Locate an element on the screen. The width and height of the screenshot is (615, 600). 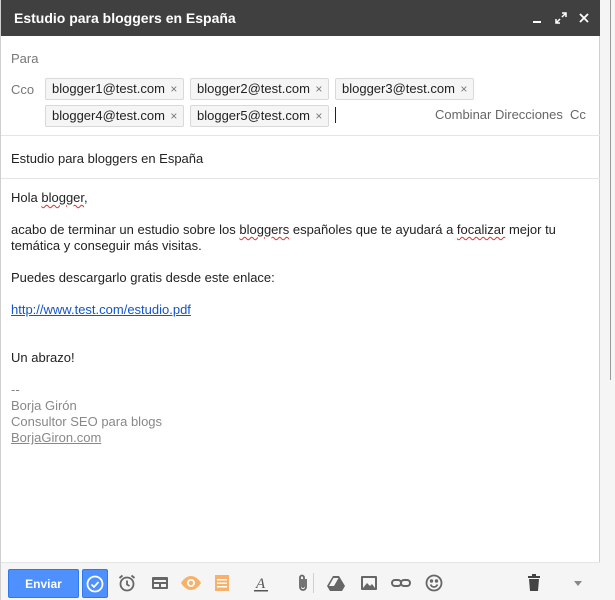
signature-dash: -- is located at coordinates (15, 389).